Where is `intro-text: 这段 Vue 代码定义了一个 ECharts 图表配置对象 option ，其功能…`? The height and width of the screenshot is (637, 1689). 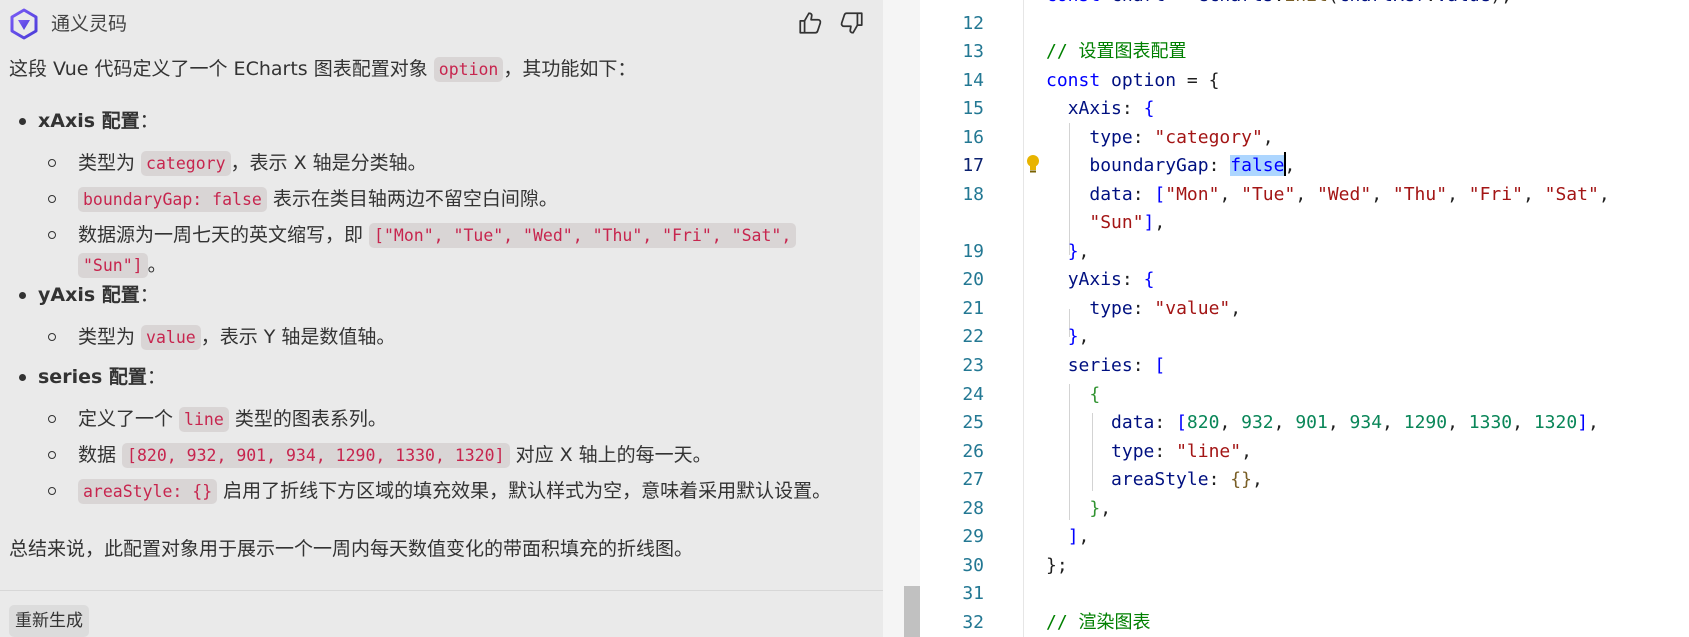 intro-text: 这段 Vue 代码定义了一个 ECharts 图表配置对象 option ，其功能… is located at coordinates (322, 69).